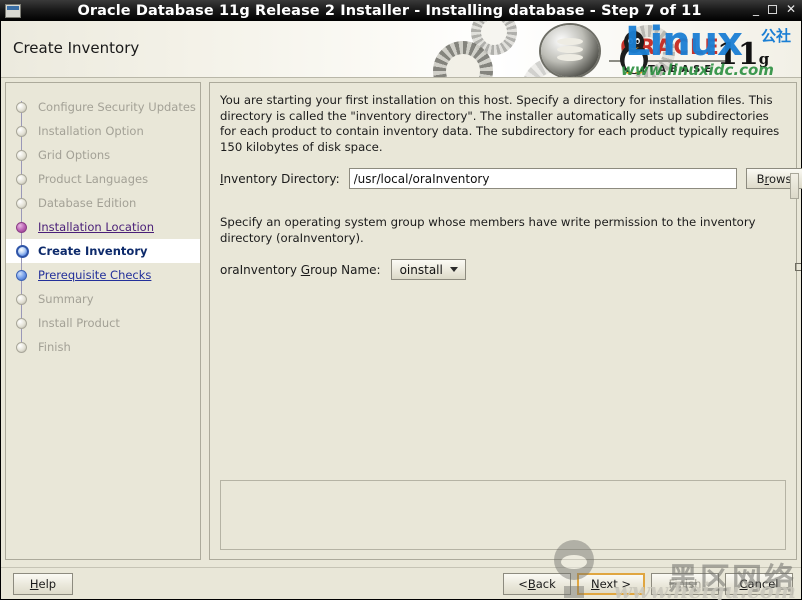  I want to click on sidebar-item-prerequisite-checks: Prerequisite Checks, so click(103, 275).